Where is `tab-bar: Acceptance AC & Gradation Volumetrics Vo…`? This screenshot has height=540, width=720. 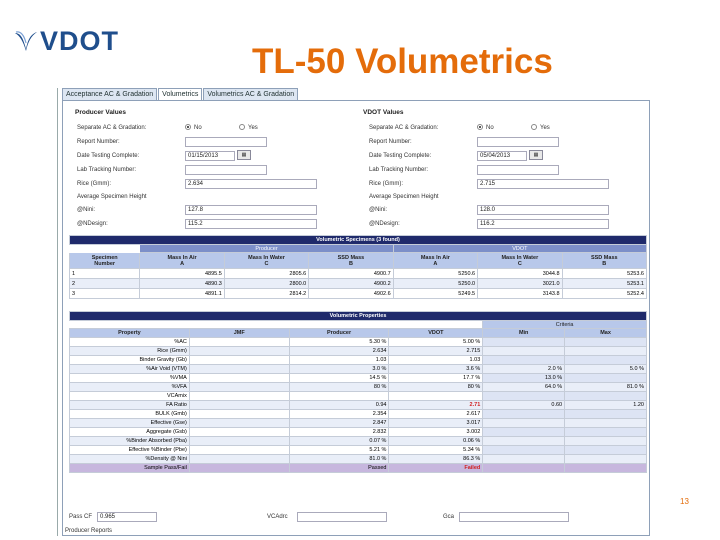 tab-bar: Acceptance AC & Gradation Volumetrics Vo… is located at coordinates (180, 94).